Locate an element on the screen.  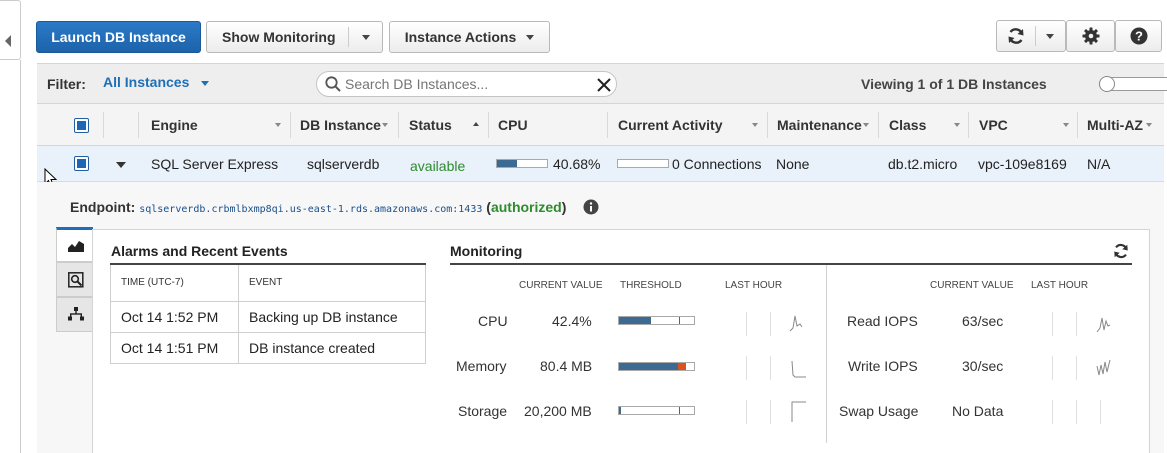
show-monitoring-label: Show Monitoring is located at coordinates (279, 37).